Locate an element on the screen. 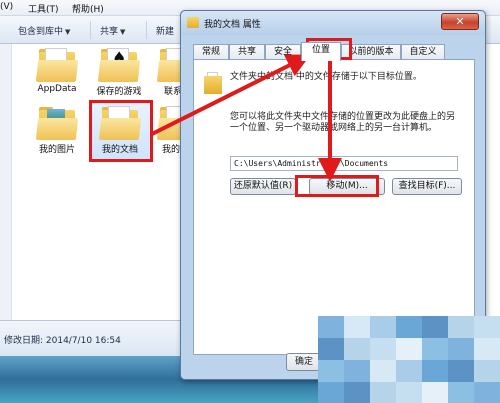  close-button: ✕ is located at coordinates (460, 21).